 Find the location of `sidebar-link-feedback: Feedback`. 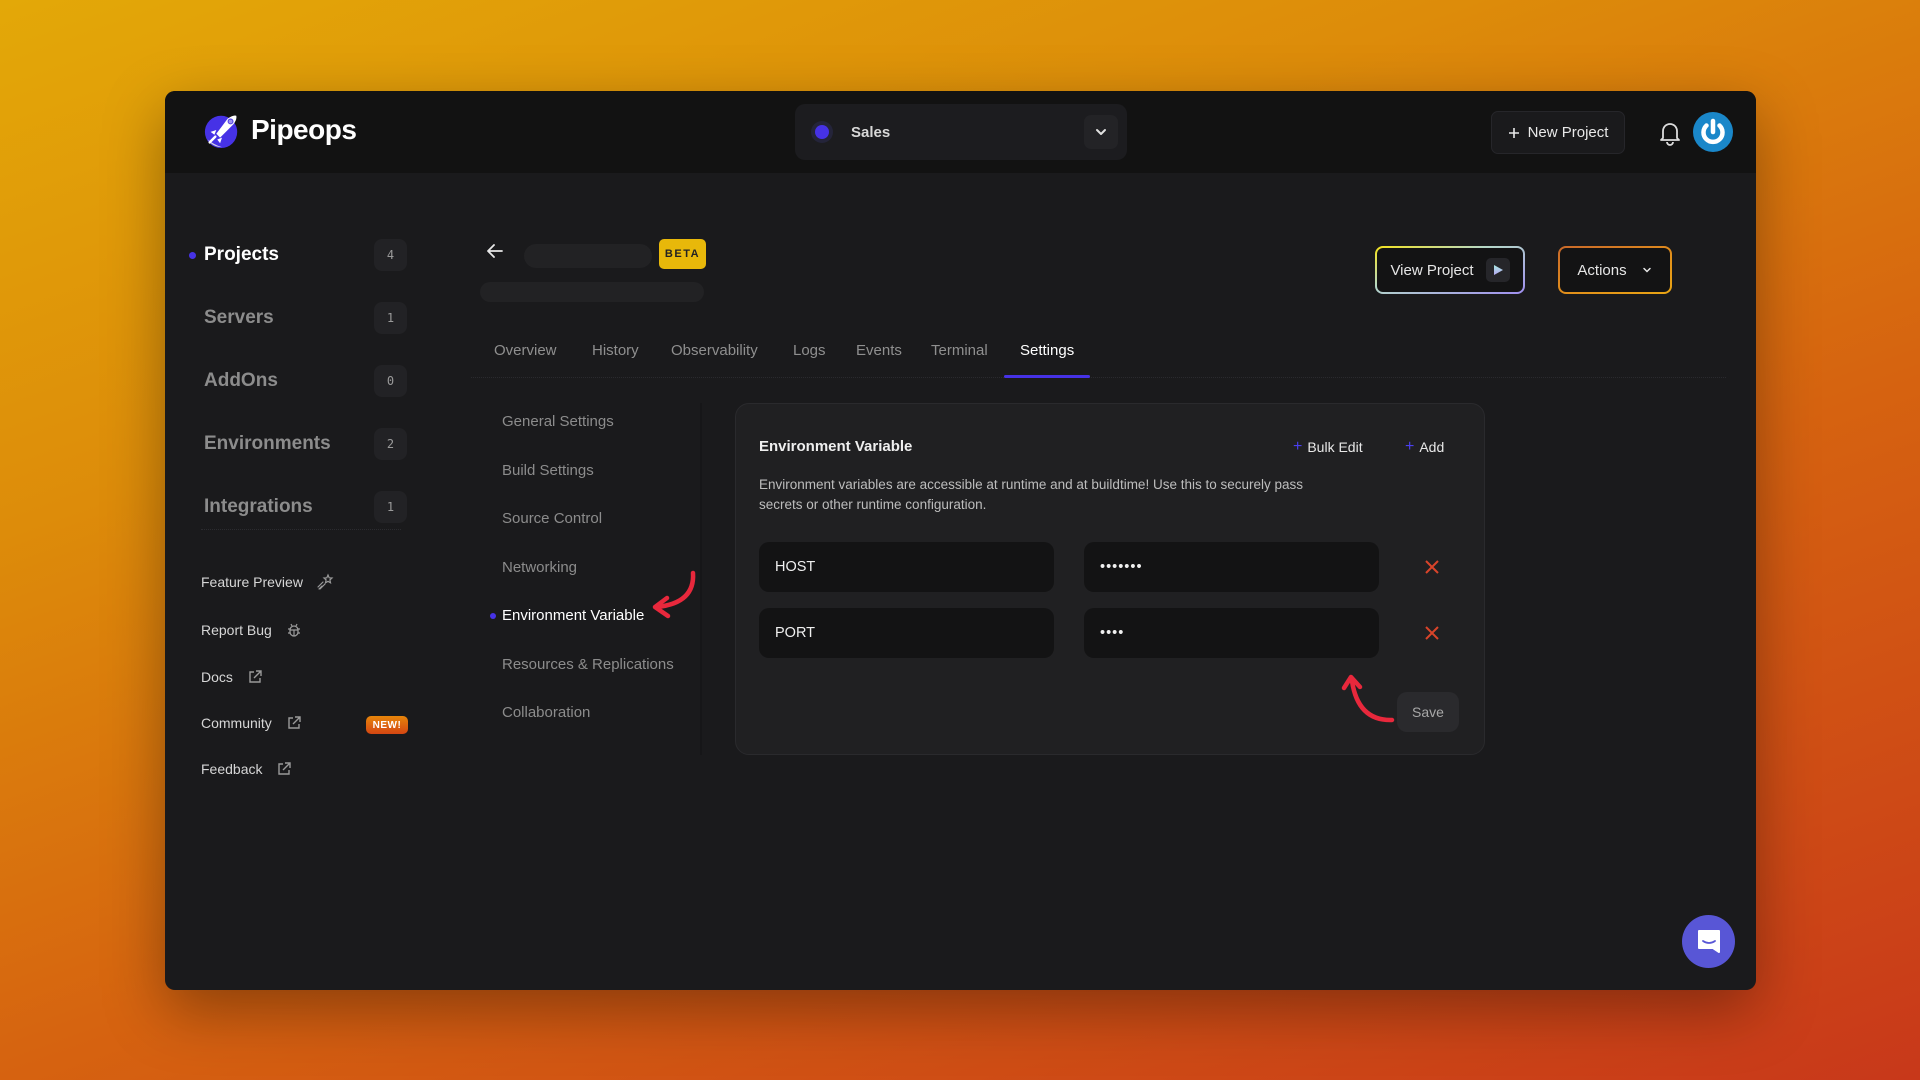

sidebar-link-feedback: Feedback is located at coordinates (247, 769).